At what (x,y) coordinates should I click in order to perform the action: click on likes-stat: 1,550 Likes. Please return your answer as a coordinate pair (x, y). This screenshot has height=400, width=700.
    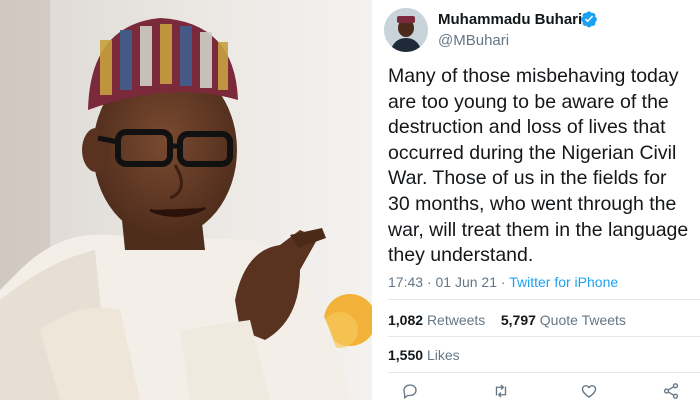
    Looking at the image, I should click on (424, 355).